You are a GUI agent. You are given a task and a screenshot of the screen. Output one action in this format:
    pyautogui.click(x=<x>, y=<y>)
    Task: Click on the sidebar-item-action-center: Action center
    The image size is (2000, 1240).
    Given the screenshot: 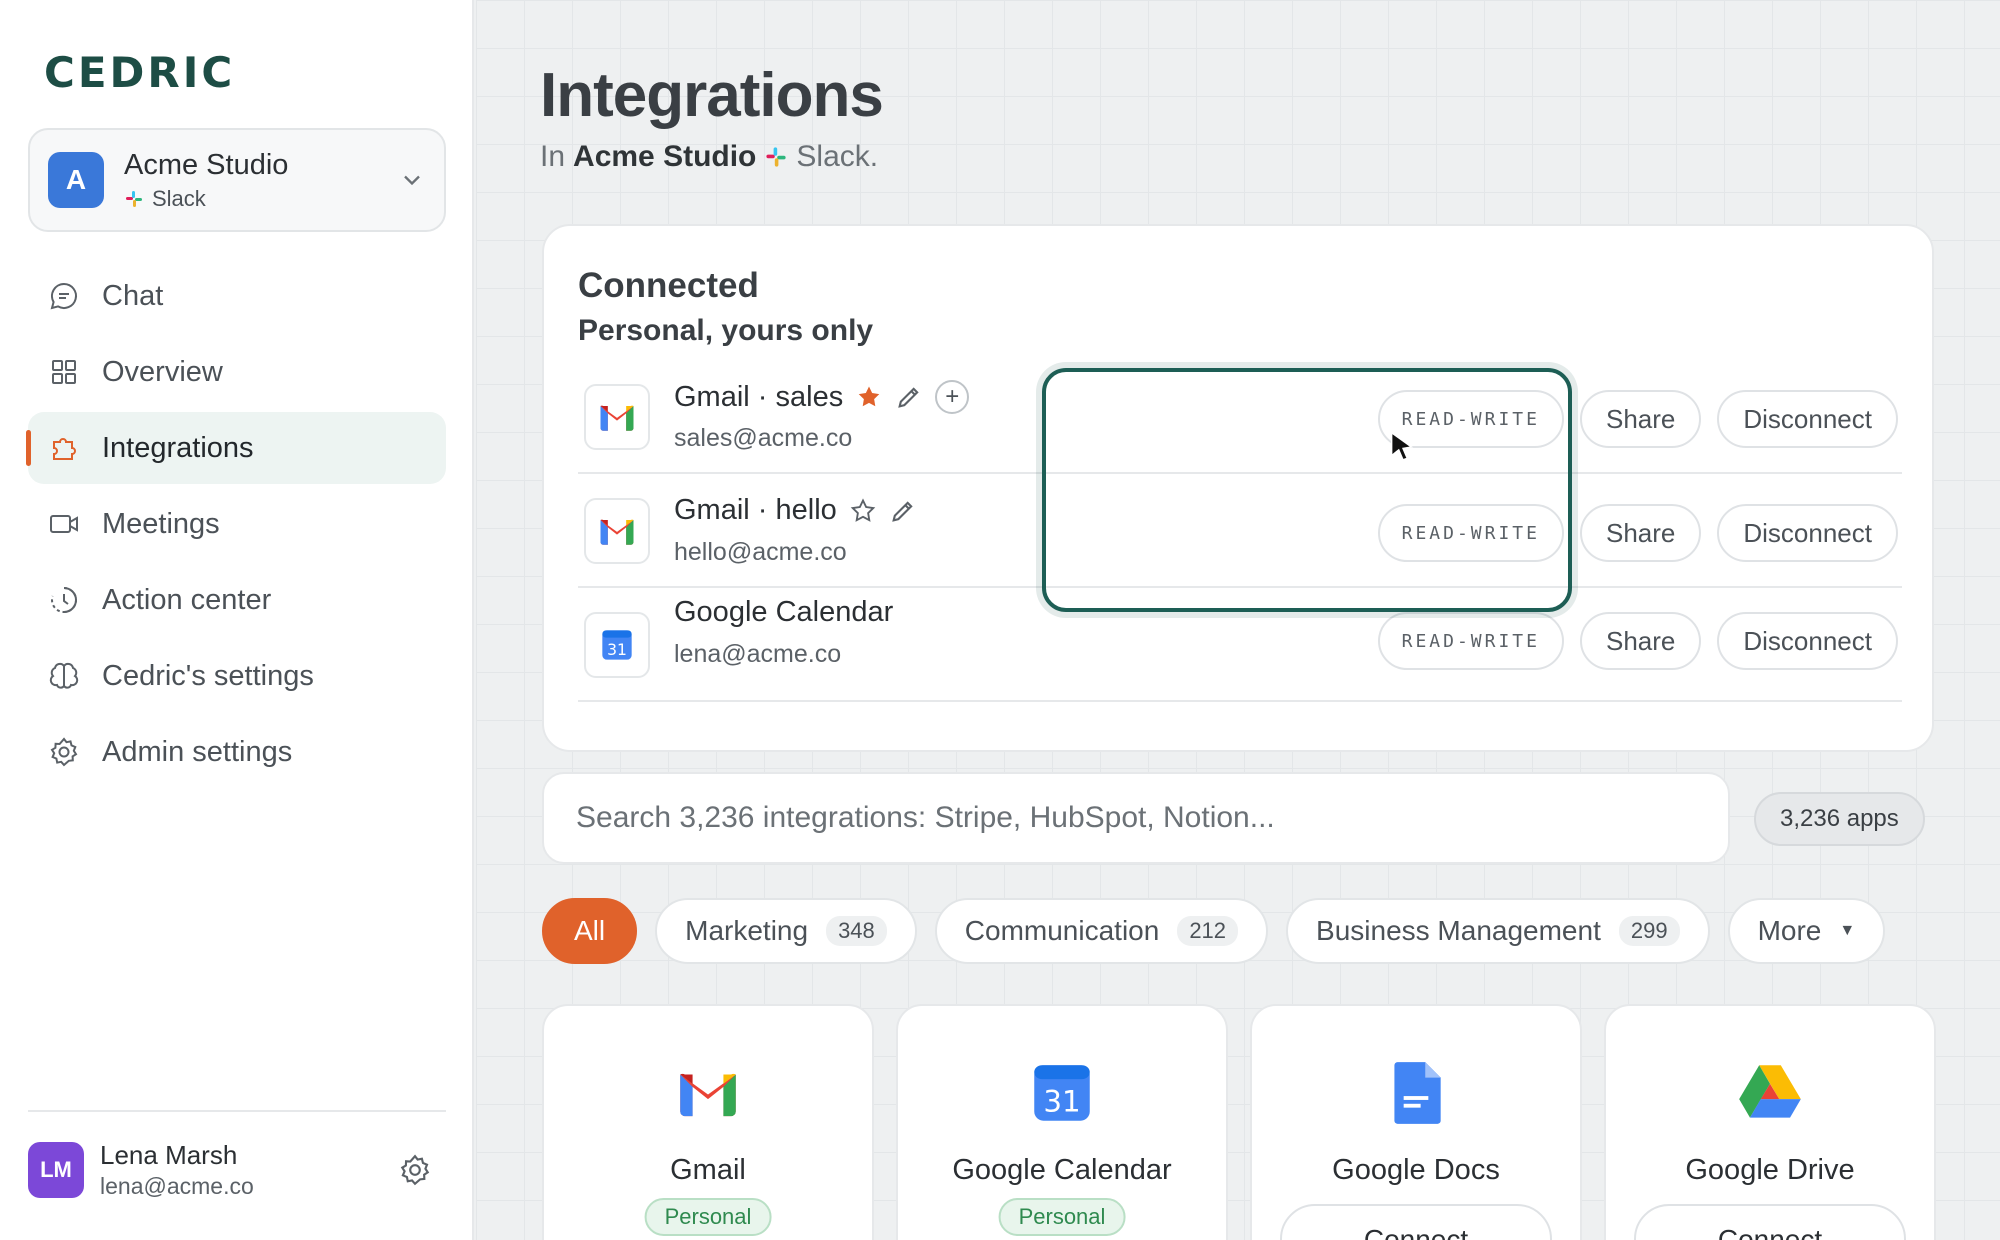 What is the action you would take?
    pyautogui.click(x=237, y=600)
    